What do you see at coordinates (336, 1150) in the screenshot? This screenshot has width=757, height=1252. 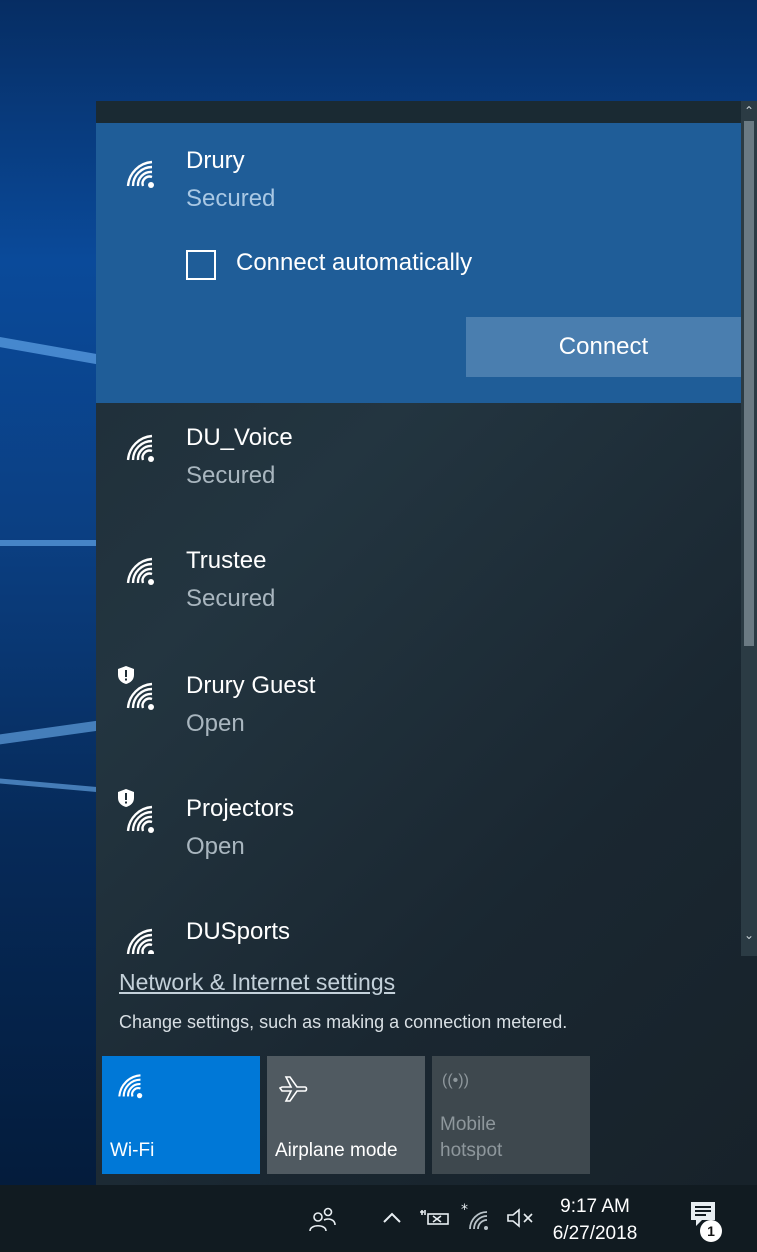 I see `tile-label: Airplane mode` at bounding box center [336, 1150].